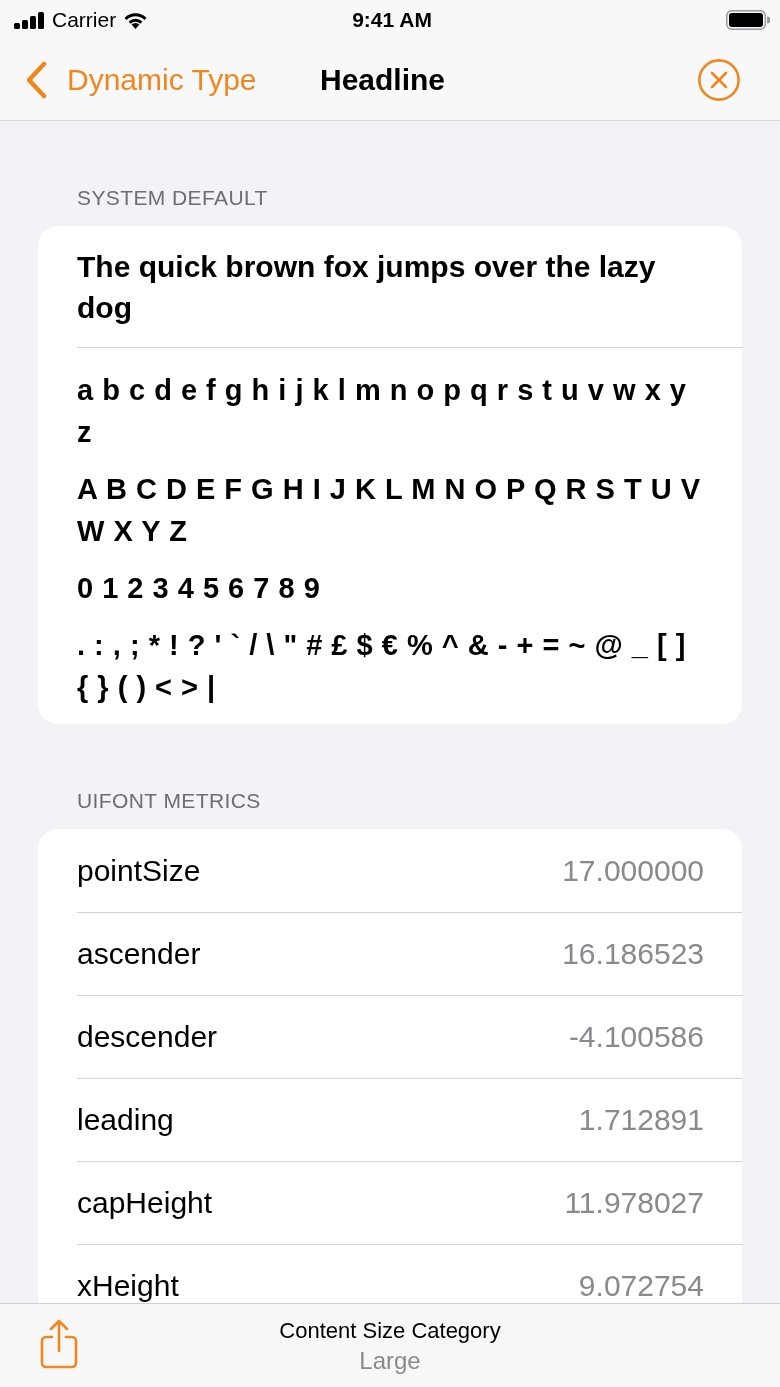  I want to click on toolbar-value: Large, so click(390, 1360).